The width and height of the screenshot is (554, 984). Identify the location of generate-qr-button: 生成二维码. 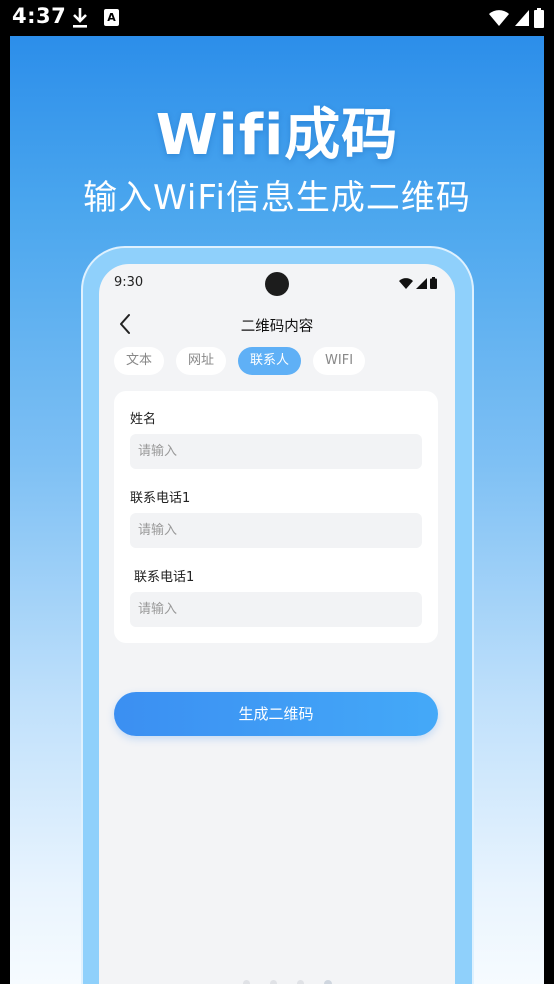
(276, 714).